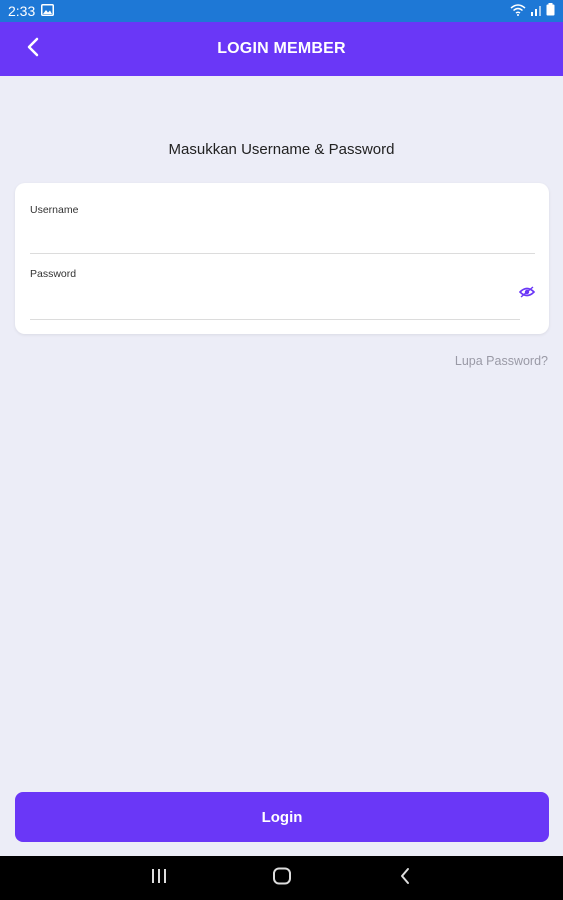  I want to click on recent-apps-icon, so click(159, 878).